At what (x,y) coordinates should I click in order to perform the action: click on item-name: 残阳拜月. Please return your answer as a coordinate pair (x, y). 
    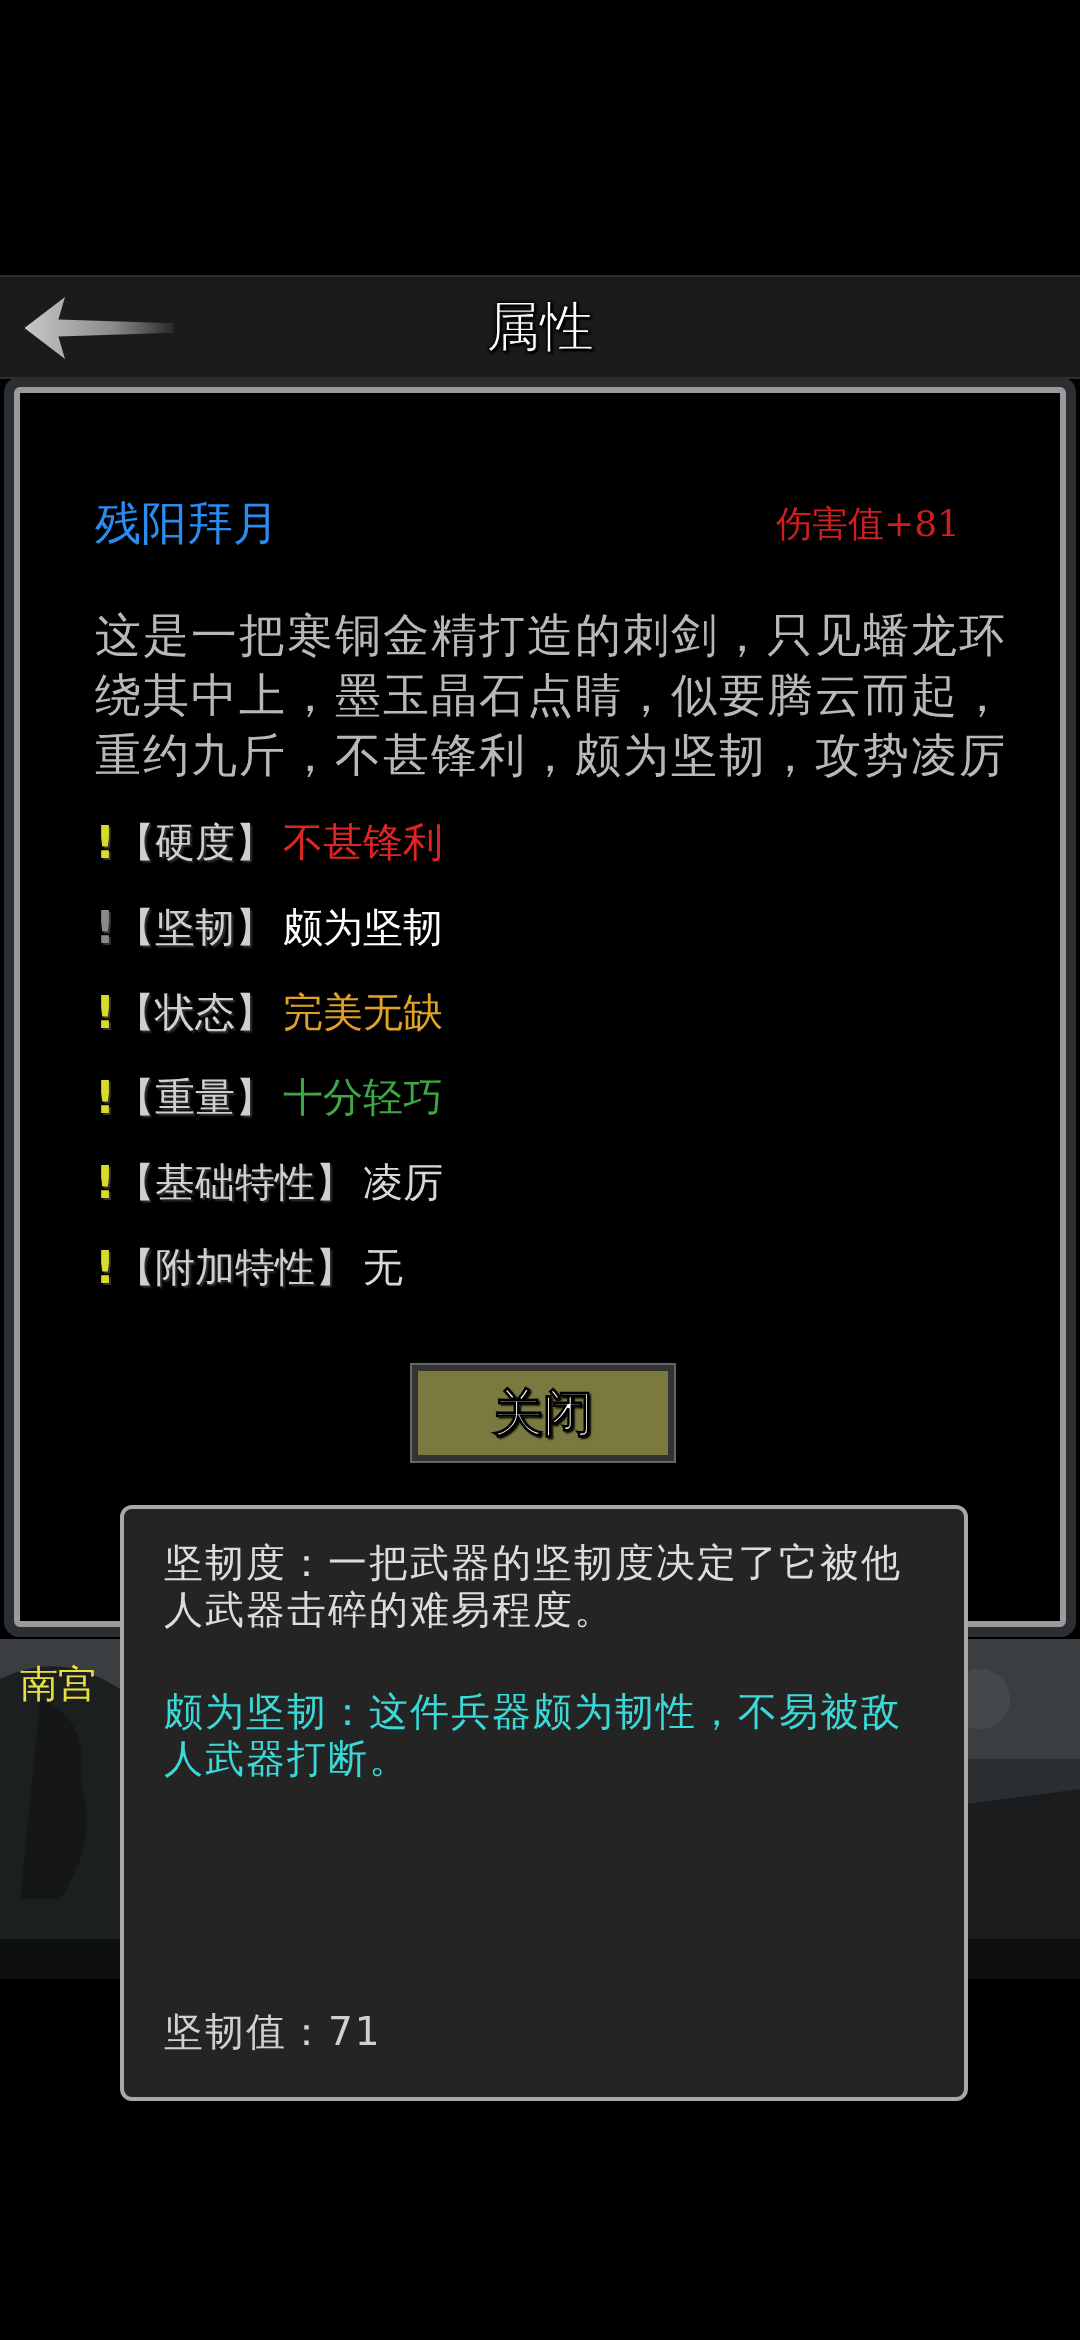
    Looking at the image, I should click on (187, 523).